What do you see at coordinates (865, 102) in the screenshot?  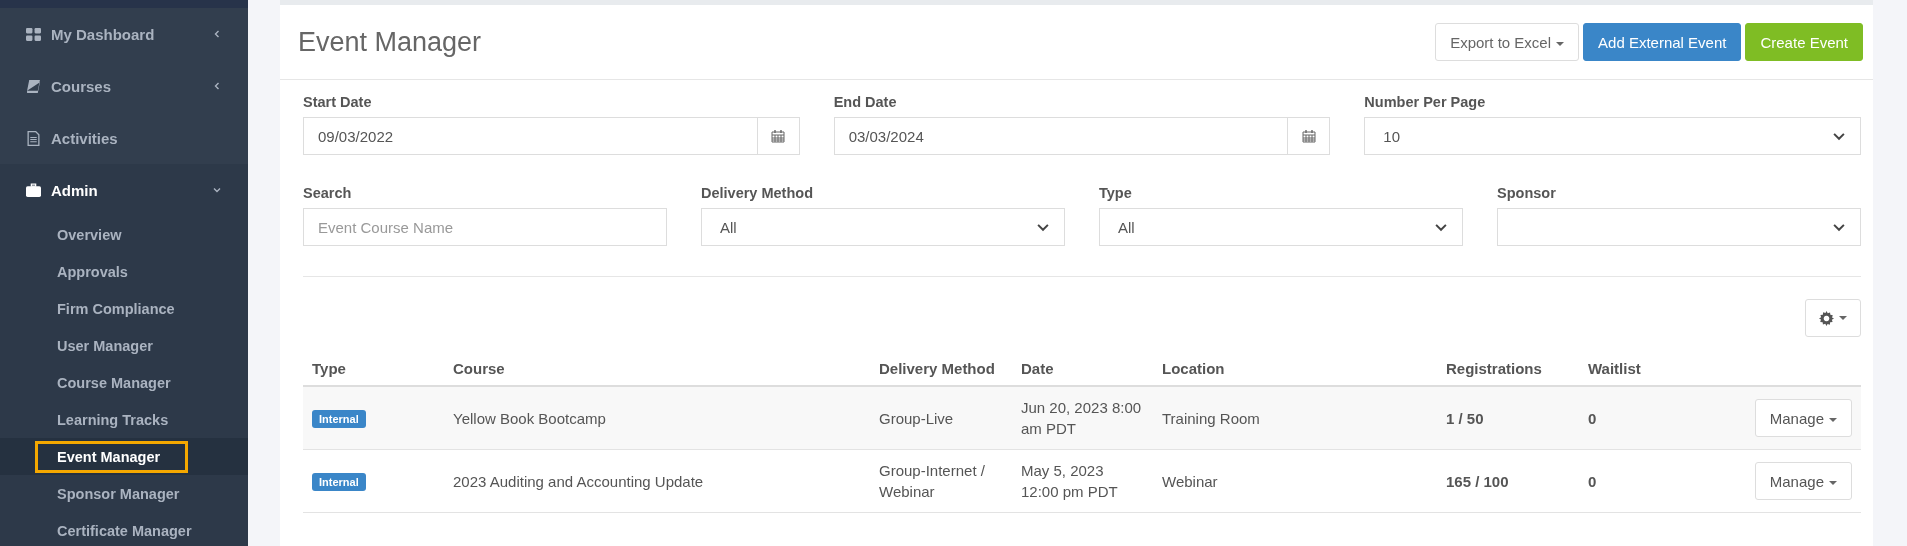 I see `field-label: End Date` at bounding box center [865, 102].